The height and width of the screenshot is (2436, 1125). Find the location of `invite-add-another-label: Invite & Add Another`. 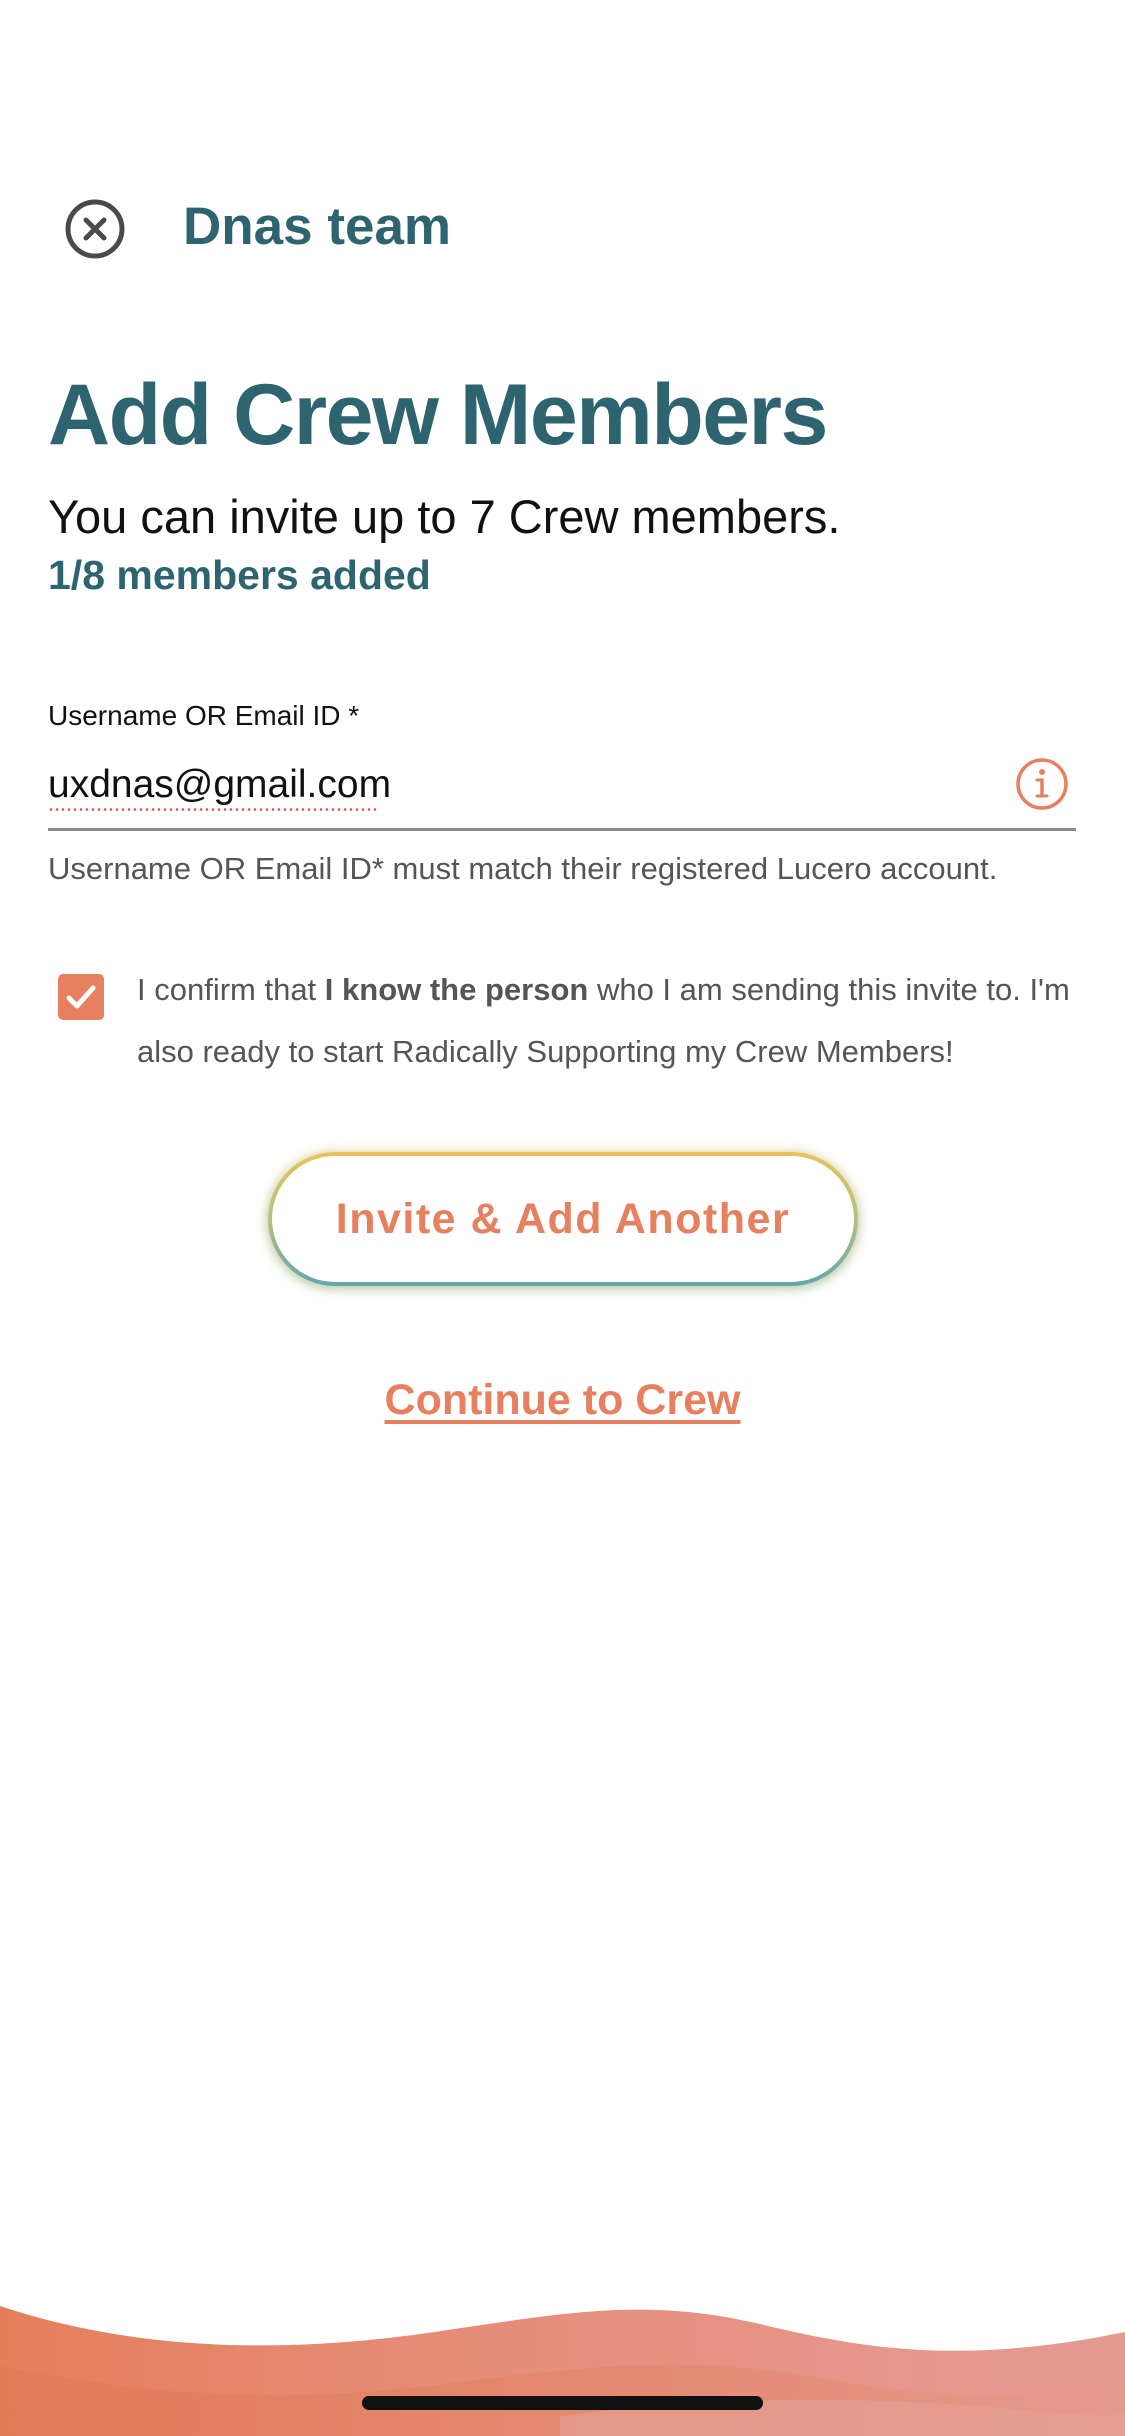

invite-add-another-label: Invite & Add Another is located at coordinates (563, 1219).